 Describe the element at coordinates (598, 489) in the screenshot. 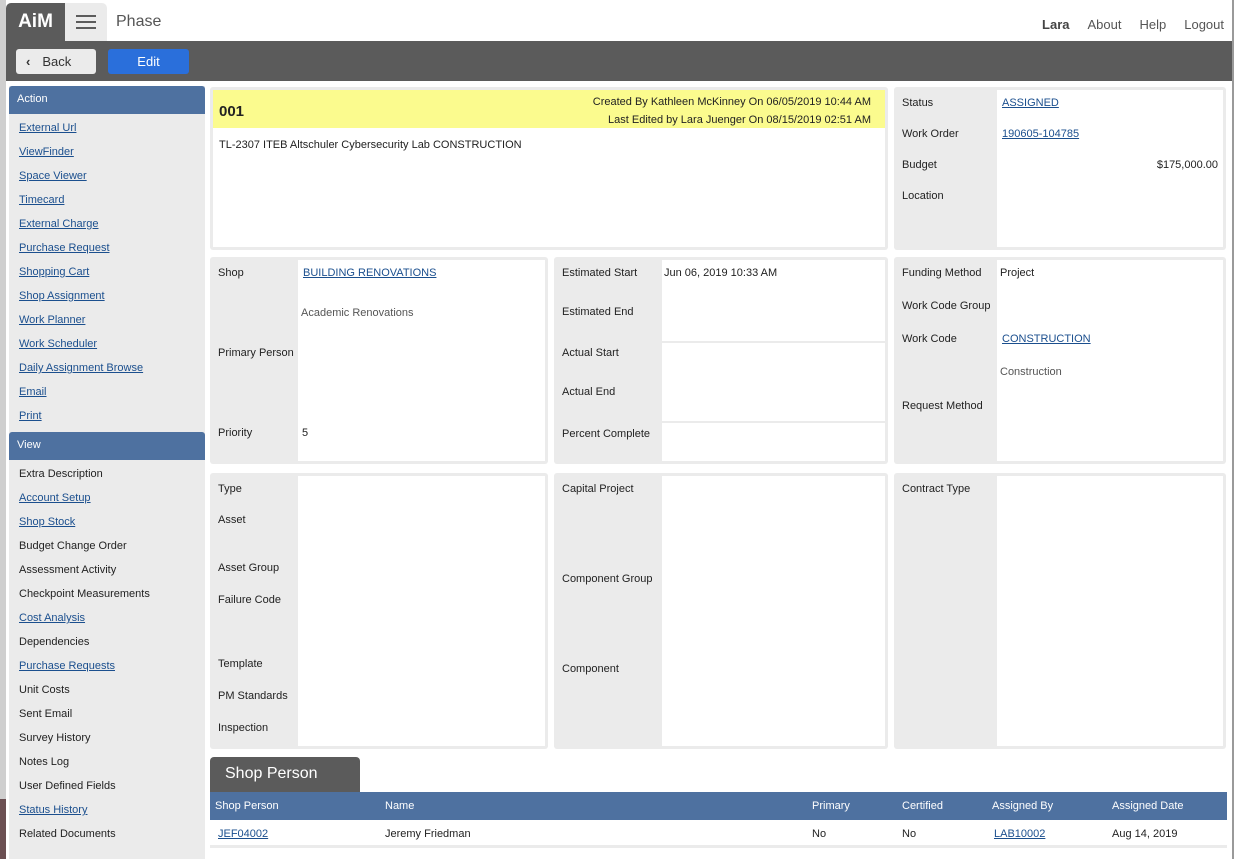

I see `capital-project-label: Capital Project` at that location.